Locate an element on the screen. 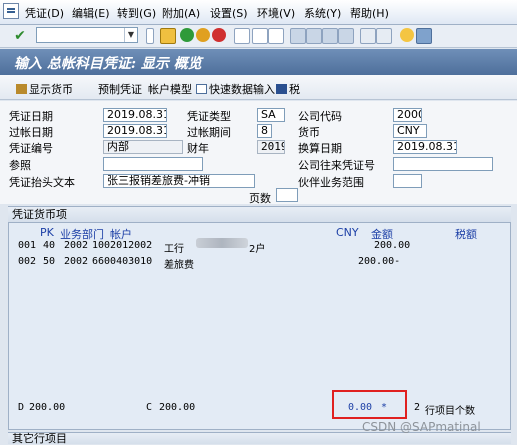 Image resolution: width=517 pixels, height=445 pixels. command-dropdown-icon: ▼ is located at coordinates (130, 35).